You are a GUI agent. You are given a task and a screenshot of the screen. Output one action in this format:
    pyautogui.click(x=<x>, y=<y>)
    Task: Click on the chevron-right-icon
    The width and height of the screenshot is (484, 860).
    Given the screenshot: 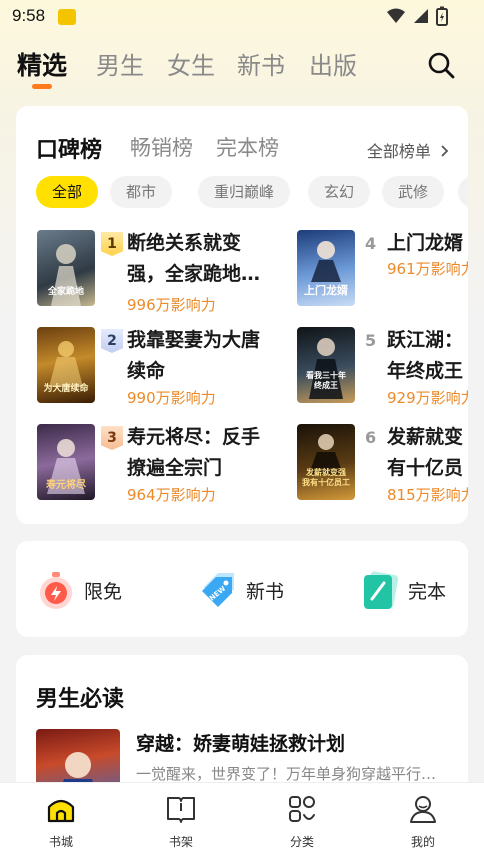 What is the action you would take?
    pyautogui.click(x=445, y=151)
    